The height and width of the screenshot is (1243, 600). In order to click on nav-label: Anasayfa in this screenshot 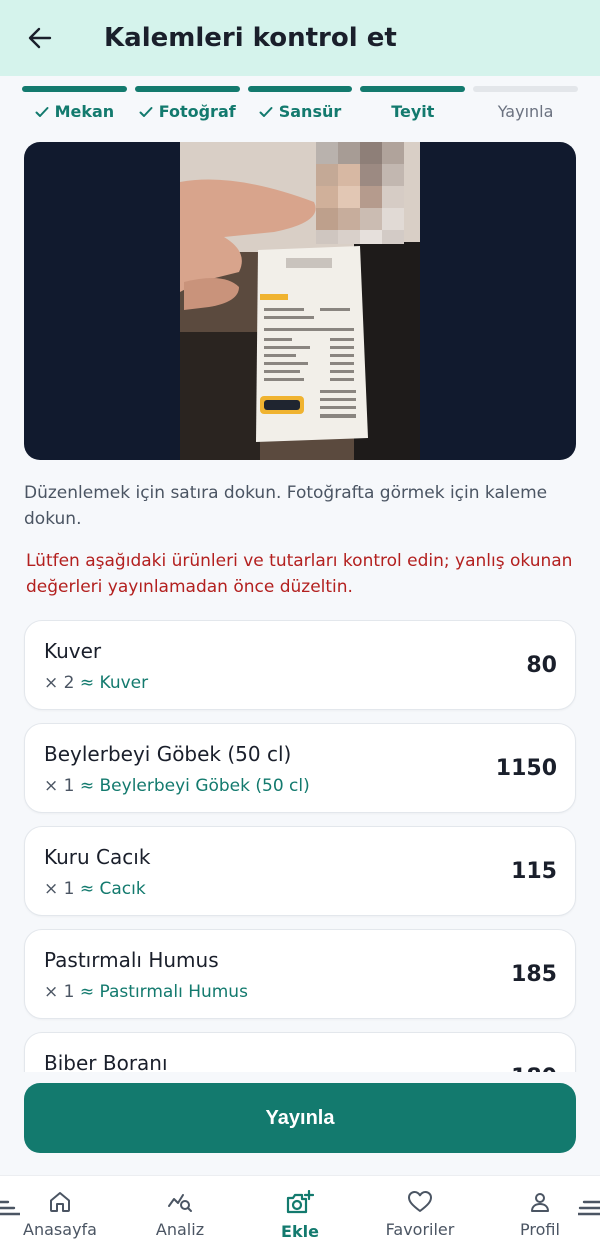, I will do `click(60, 1229)`.